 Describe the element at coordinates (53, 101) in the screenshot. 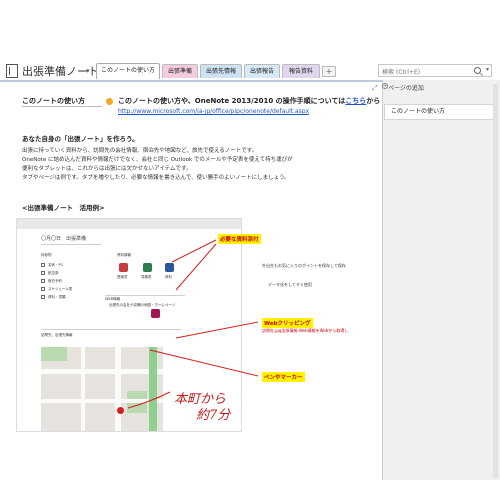

I see `page-title: このノートの使い方` at that location.